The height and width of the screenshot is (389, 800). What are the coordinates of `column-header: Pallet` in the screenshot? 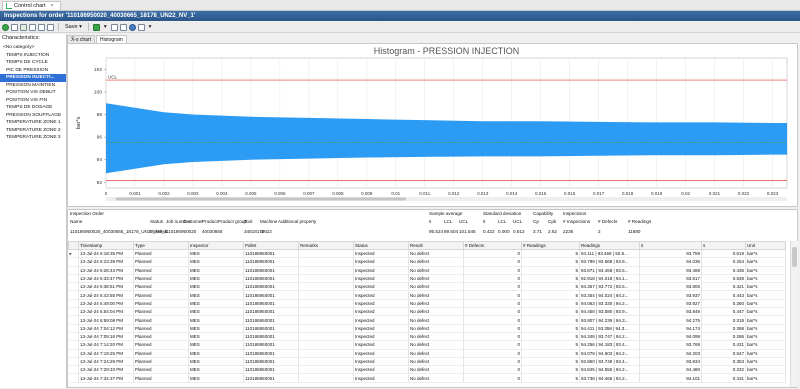 It's located at (271, 245).